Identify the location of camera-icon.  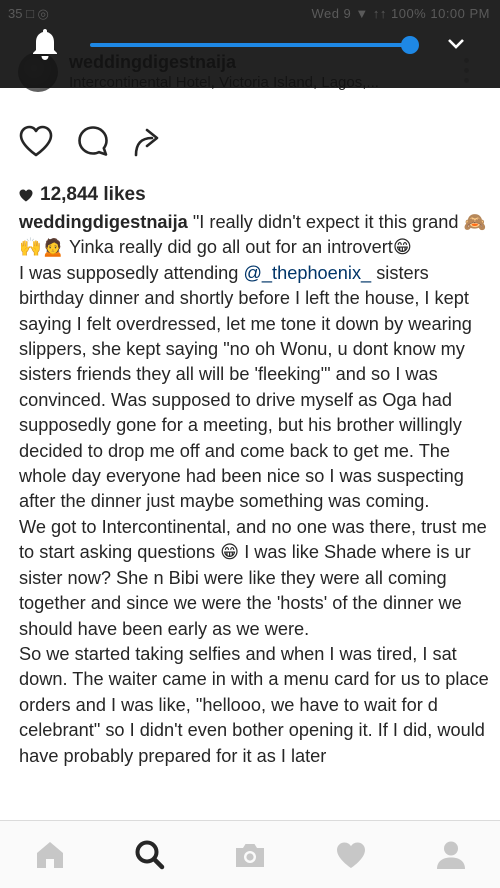
(250, 855).